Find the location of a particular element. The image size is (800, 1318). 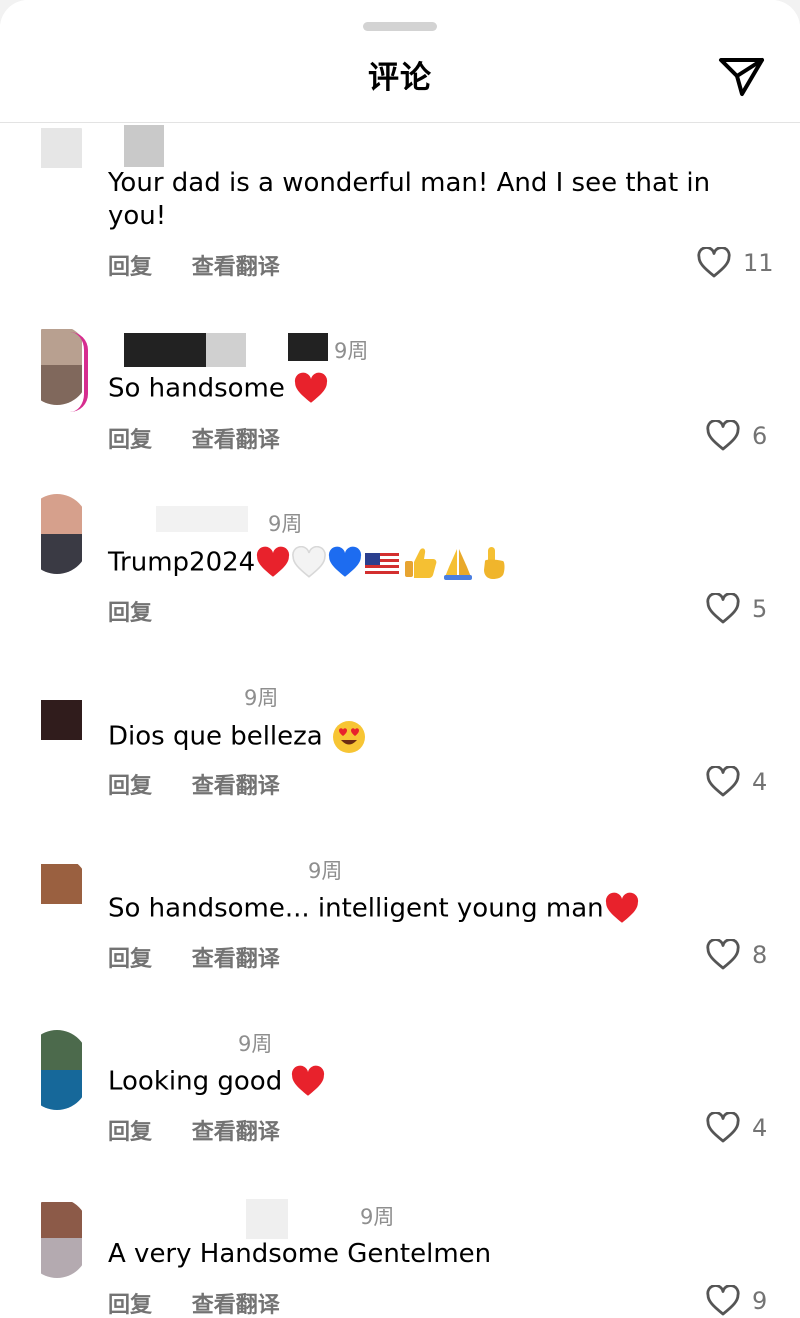

comment-text-value: So handsome... intelligent young man is located at coordinates (356, 908).